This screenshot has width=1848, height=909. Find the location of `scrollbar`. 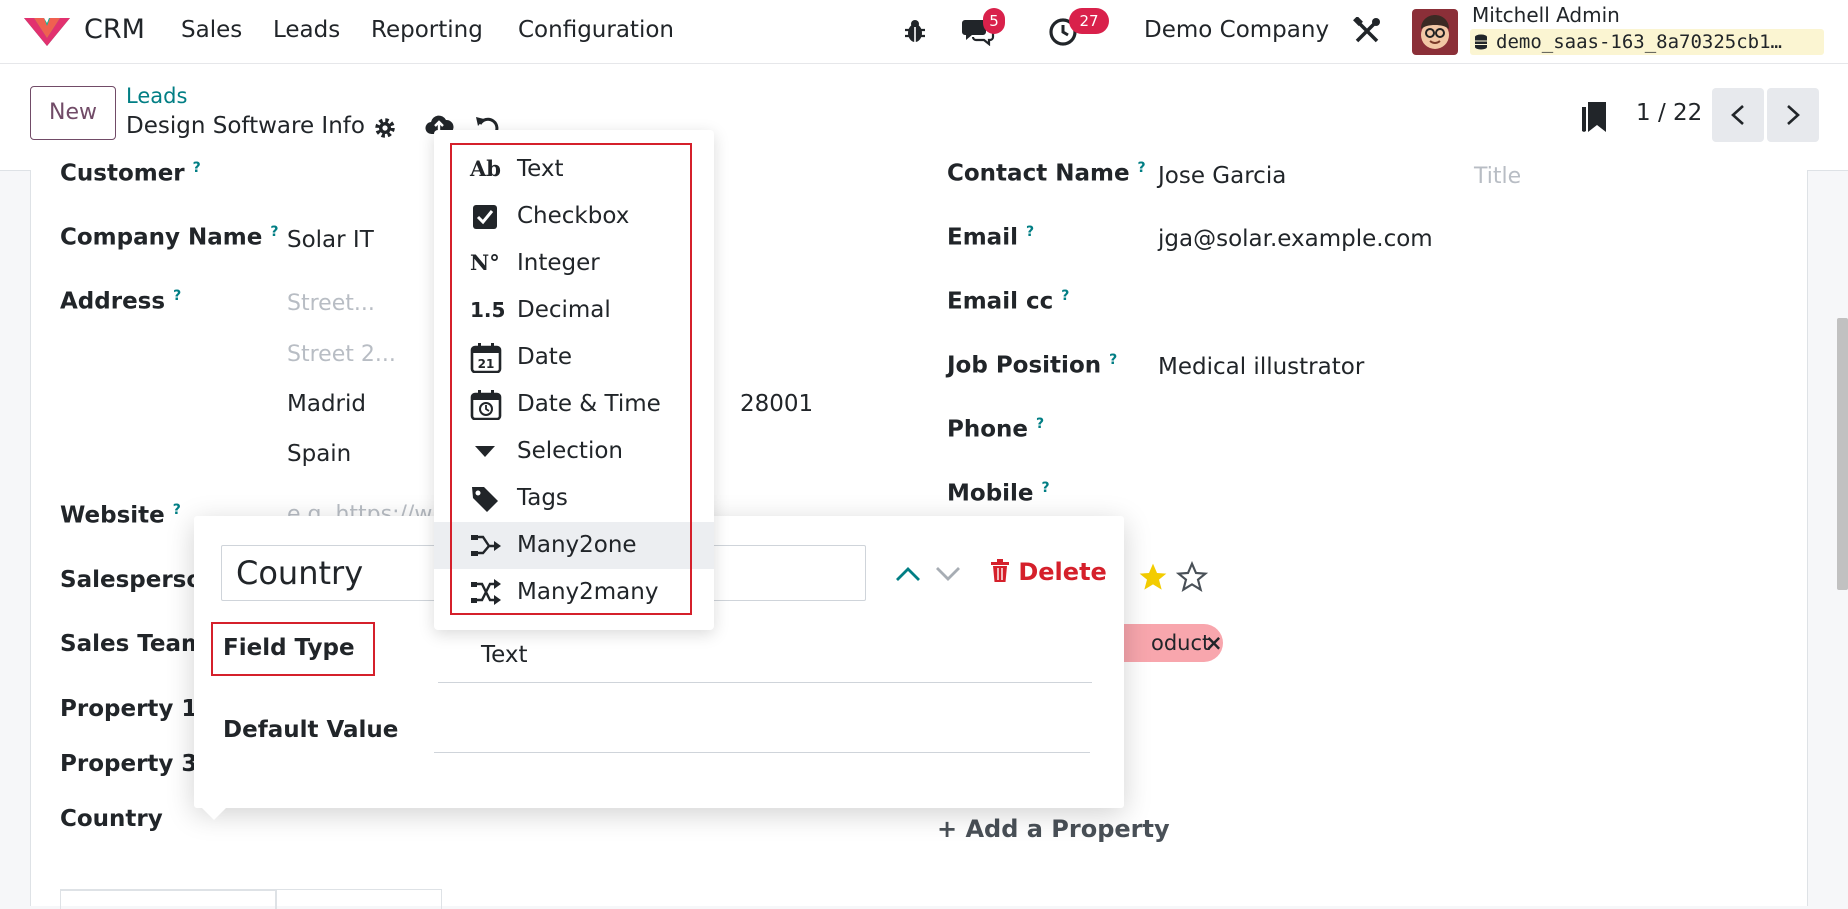

scrollbar is located at coordinates (1842, 454).